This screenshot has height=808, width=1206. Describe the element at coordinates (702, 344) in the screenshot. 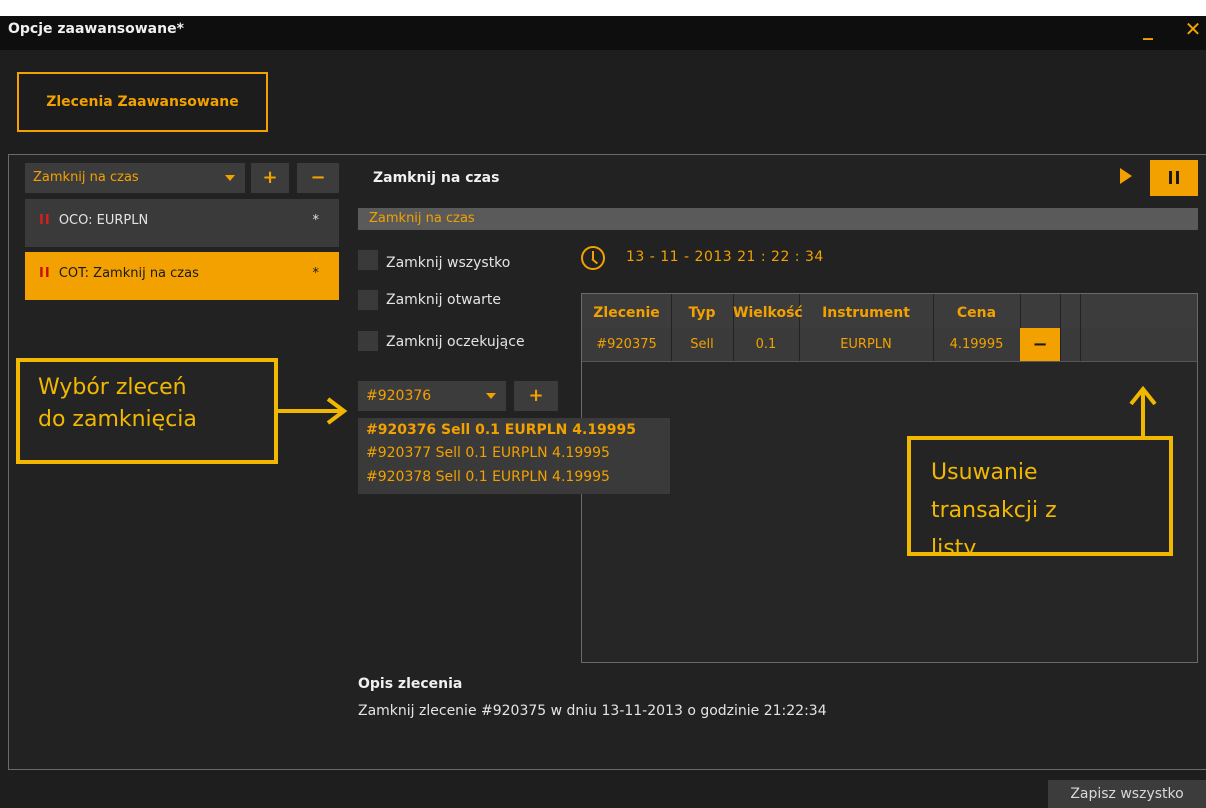

I see `cell-type: Sell` at that location.